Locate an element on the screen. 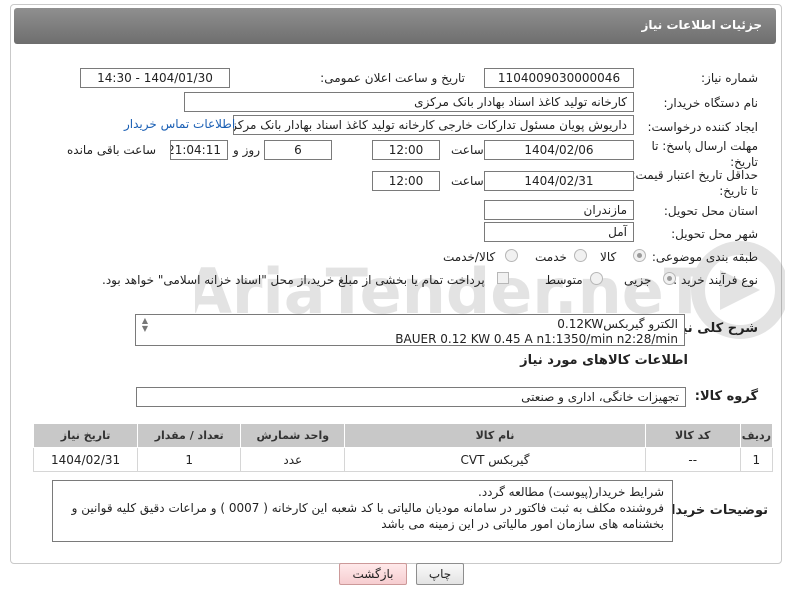  scroll-arrows-icon: ▲ ▼ is located at coordinates (143, 325).